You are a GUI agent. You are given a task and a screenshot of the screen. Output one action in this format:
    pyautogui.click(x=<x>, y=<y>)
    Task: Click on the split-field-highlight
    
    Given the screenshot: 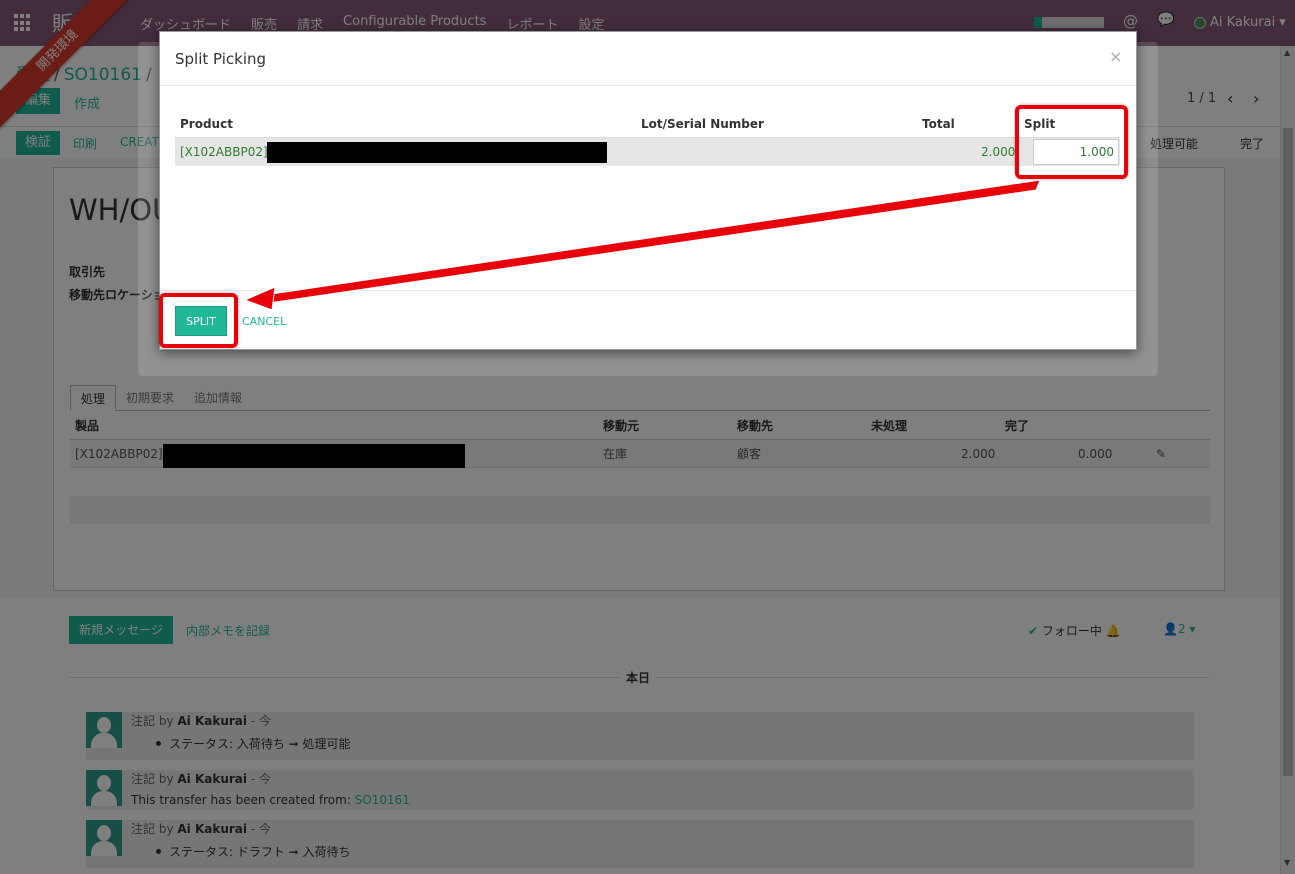 What is the action you would take?
    pyautogui.click(x=1071, y=142)
    